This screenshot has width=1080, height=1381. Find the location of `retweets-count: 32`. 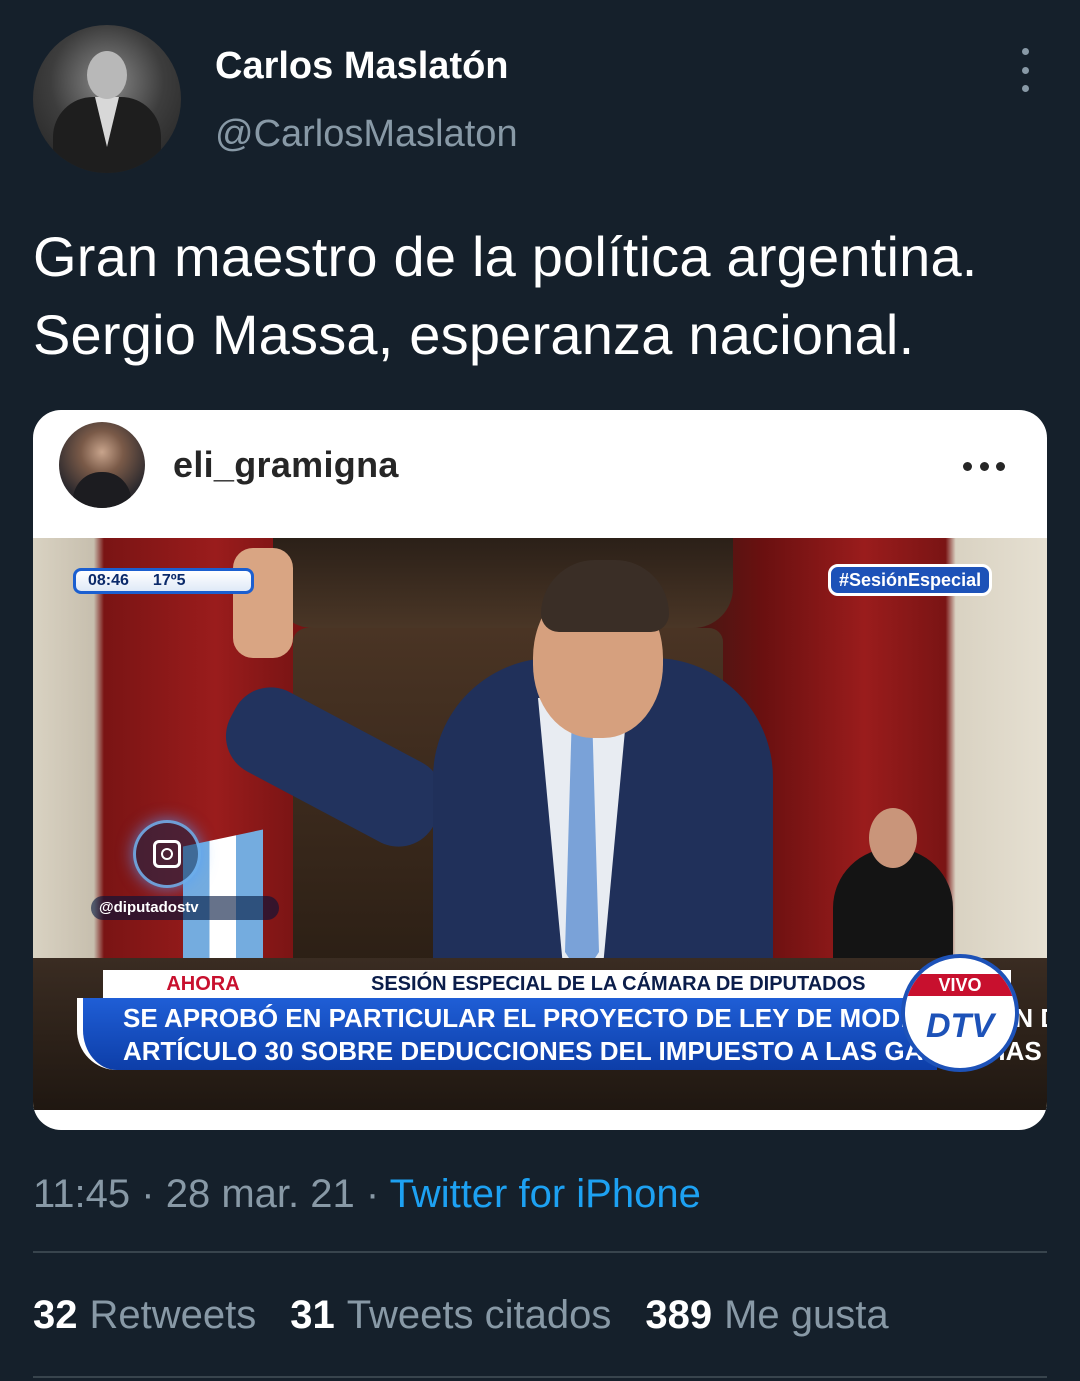

retweets-count: 32 is located at coordinates (55, 1315).